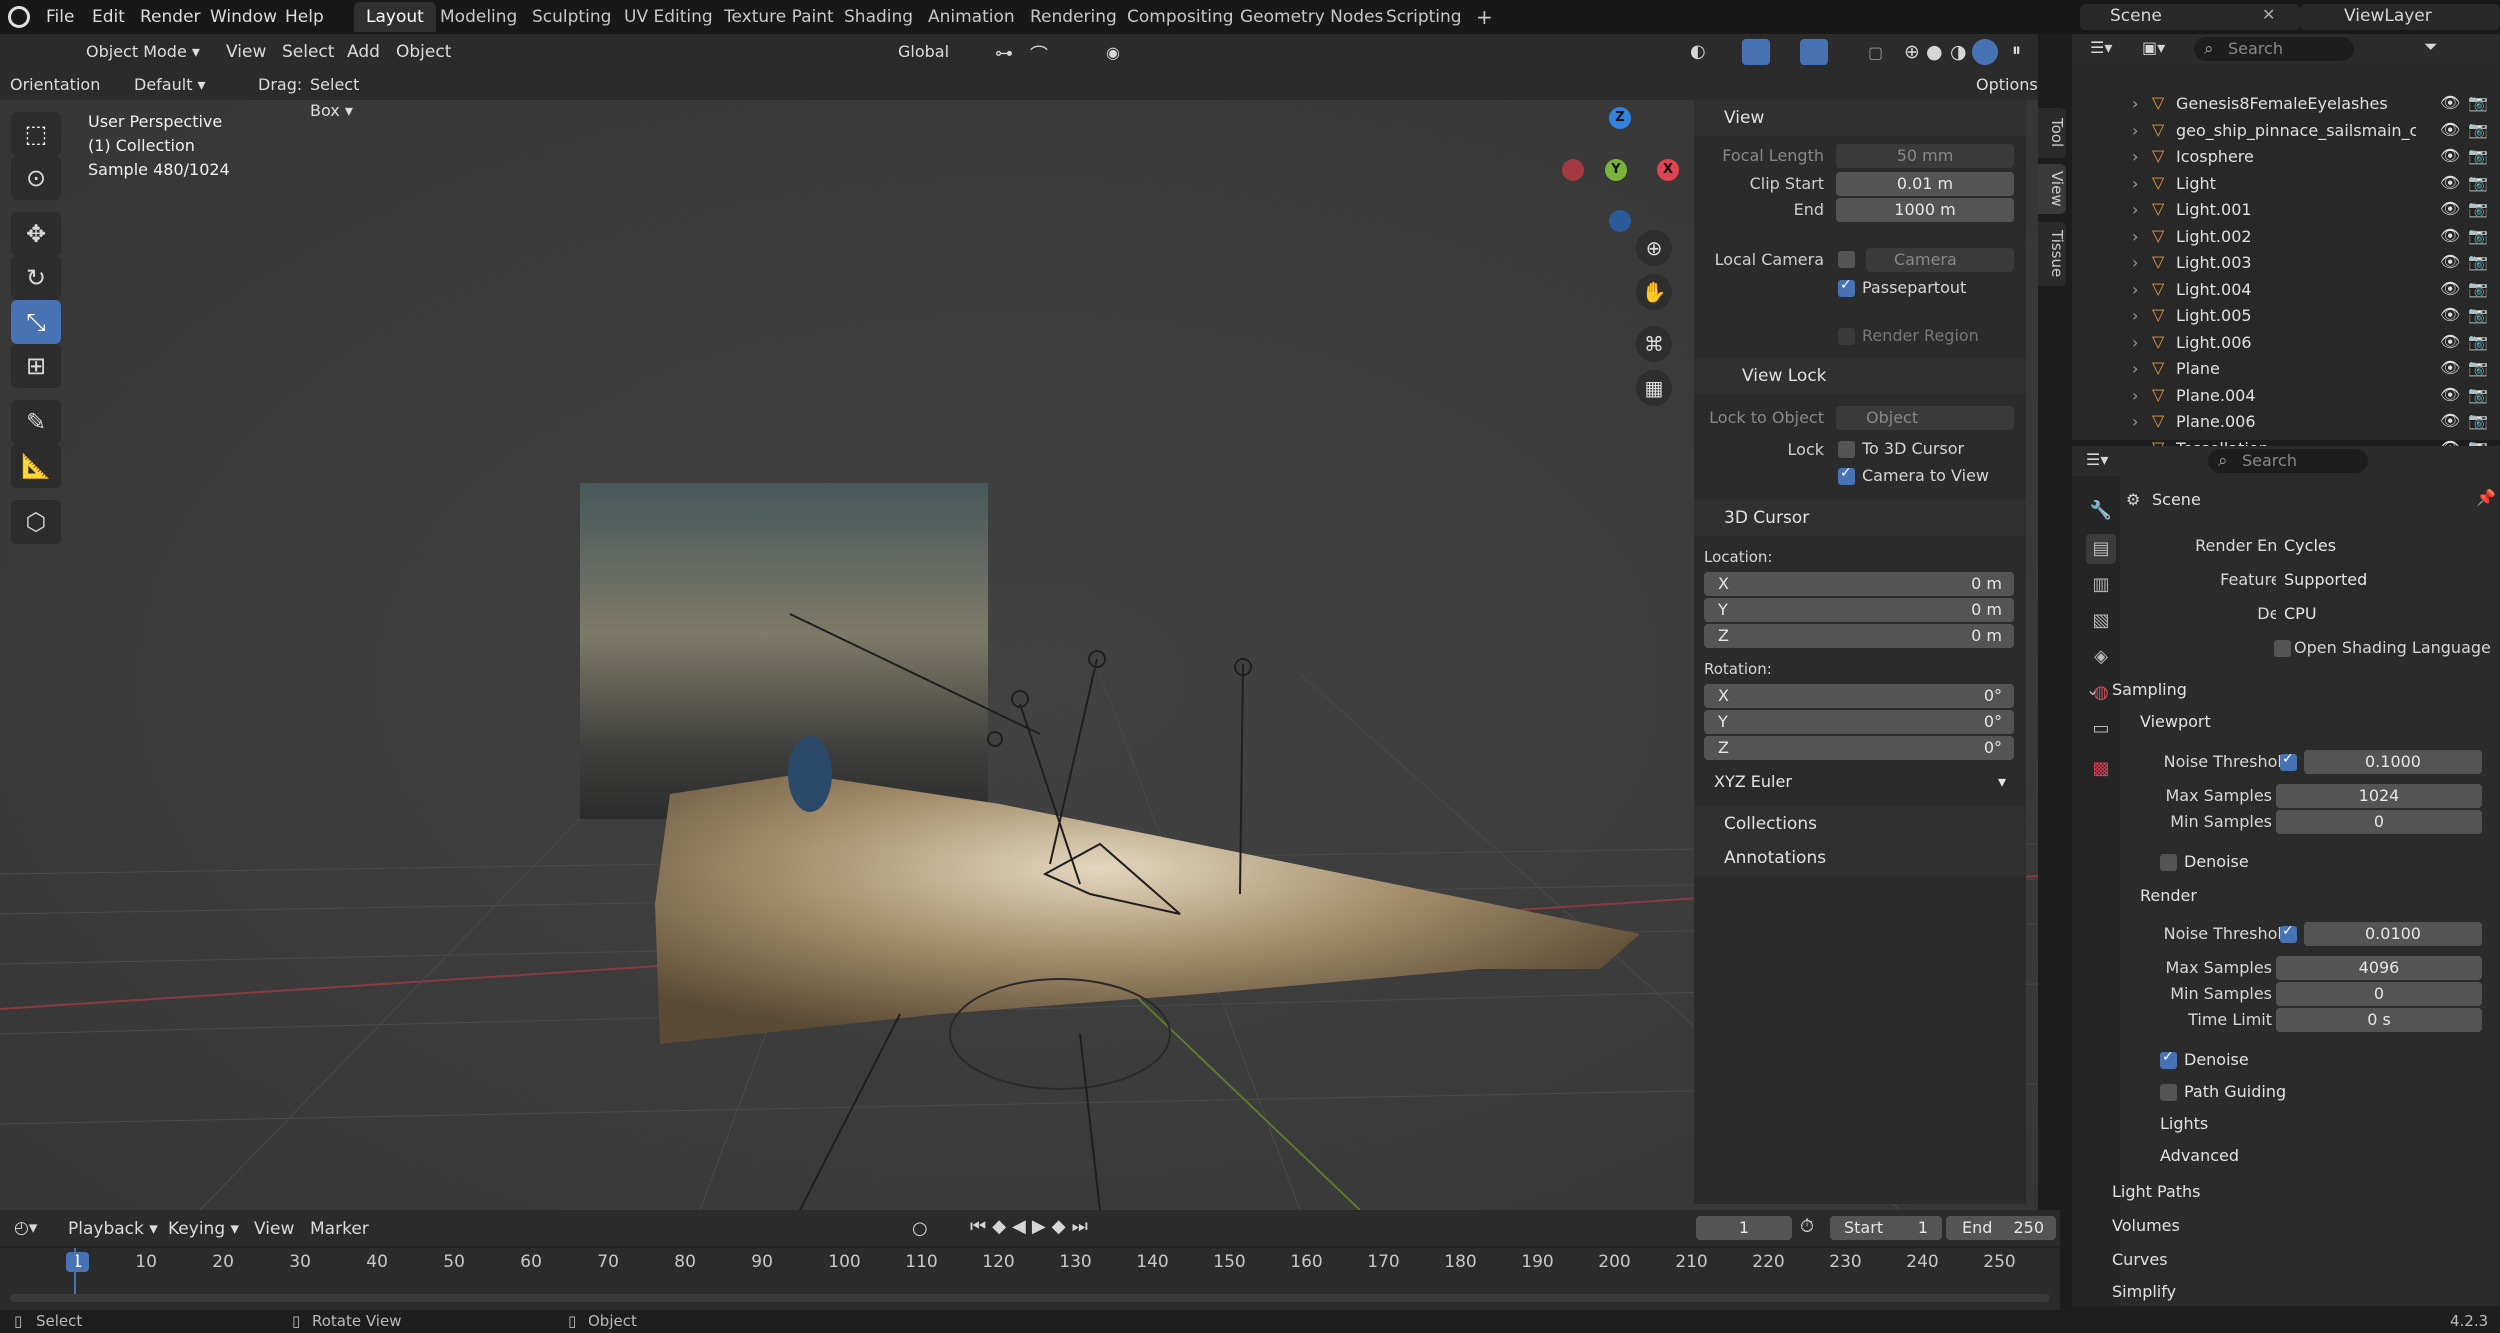 This screenshot has width=2500, height=1333. What do you see at coordinates (2190, 17) in the screenshot?
I see `scene-selector: Scene ✕` at bounding box center [2190, 17].